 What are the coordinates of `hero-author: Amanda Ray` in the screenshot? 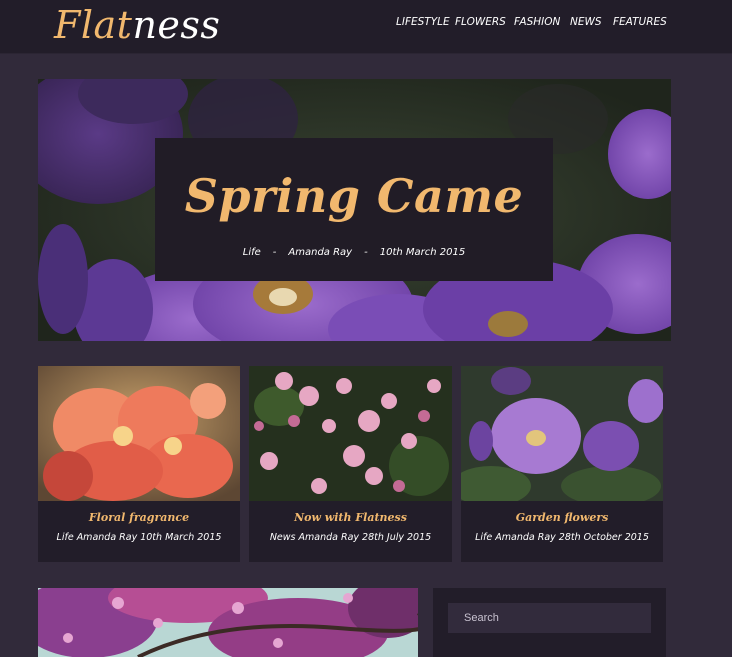 It's located at (320, 252).